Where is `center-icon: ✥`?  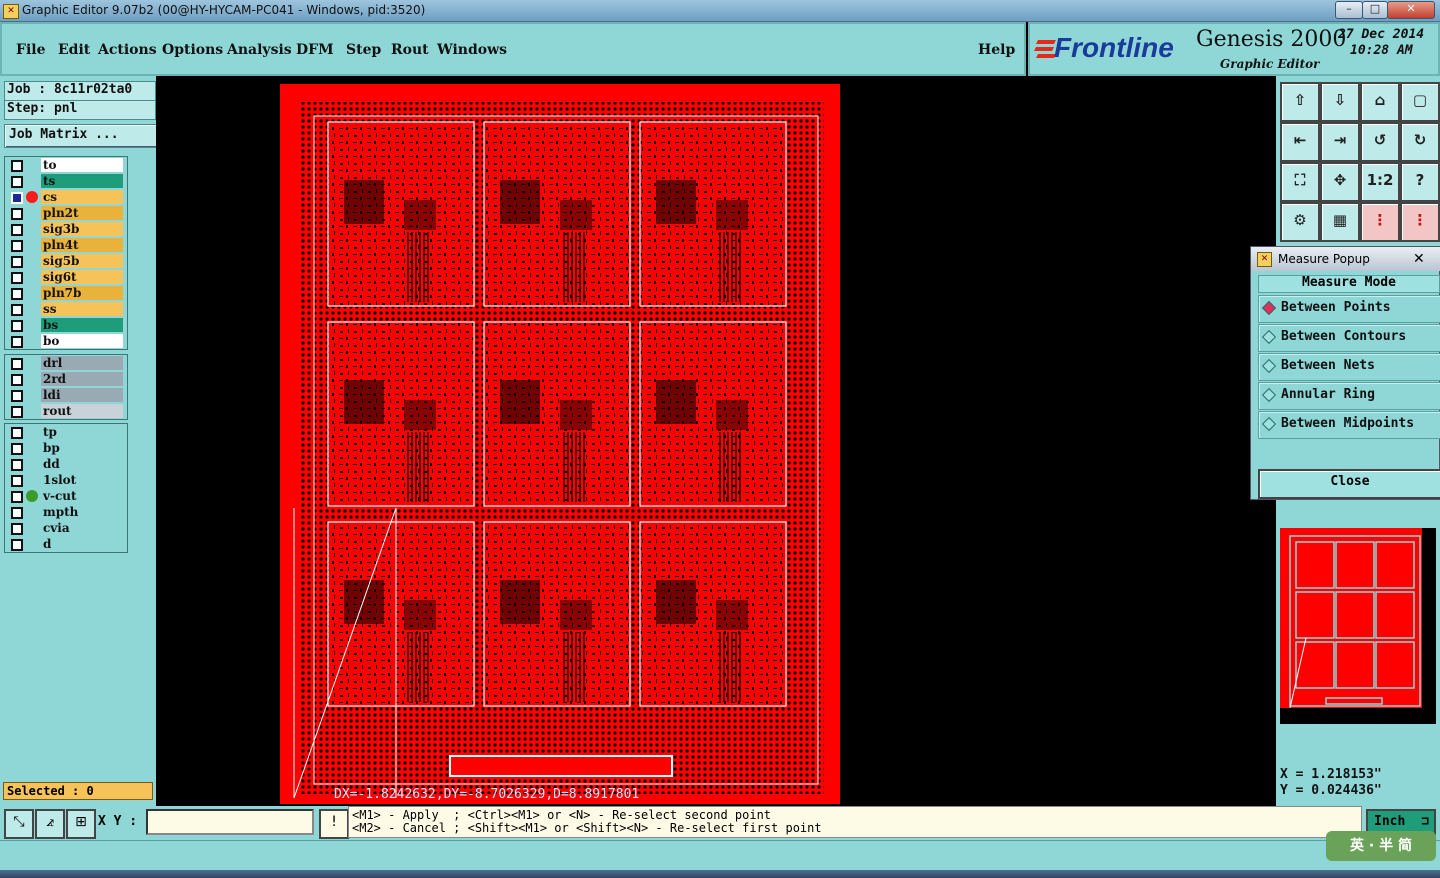
center-icon: ✥ is located at coordinates (1340, 182).